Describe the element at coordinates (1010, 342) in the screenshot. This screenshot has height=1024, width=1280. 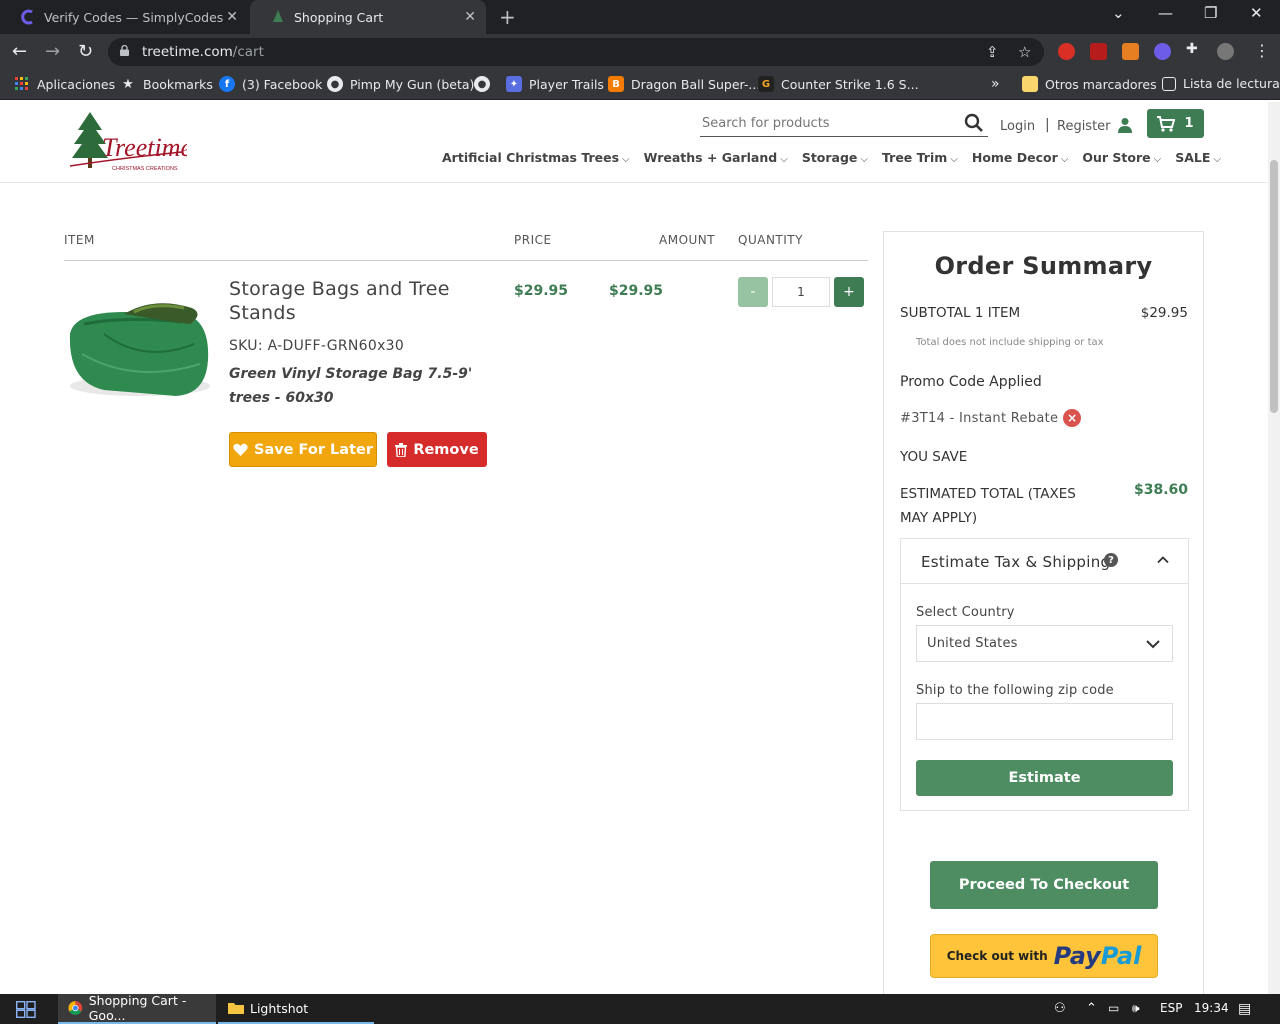
I see `subtotal-note: Total does not include shipping or tax` at that location.